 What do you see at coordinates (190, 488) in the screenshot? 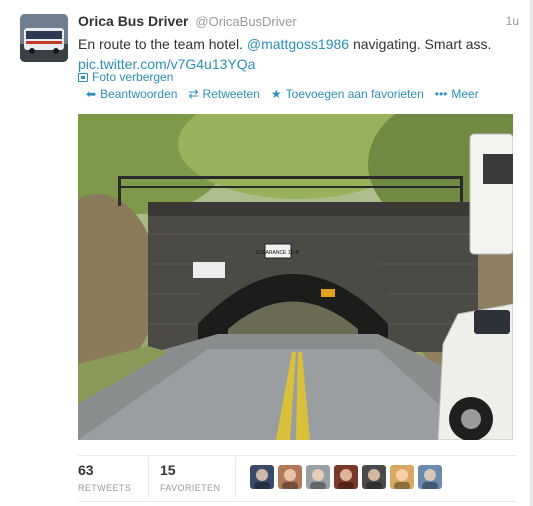
I see `favorites-label: FAVORIETEN` at bounding box center [190, 488].